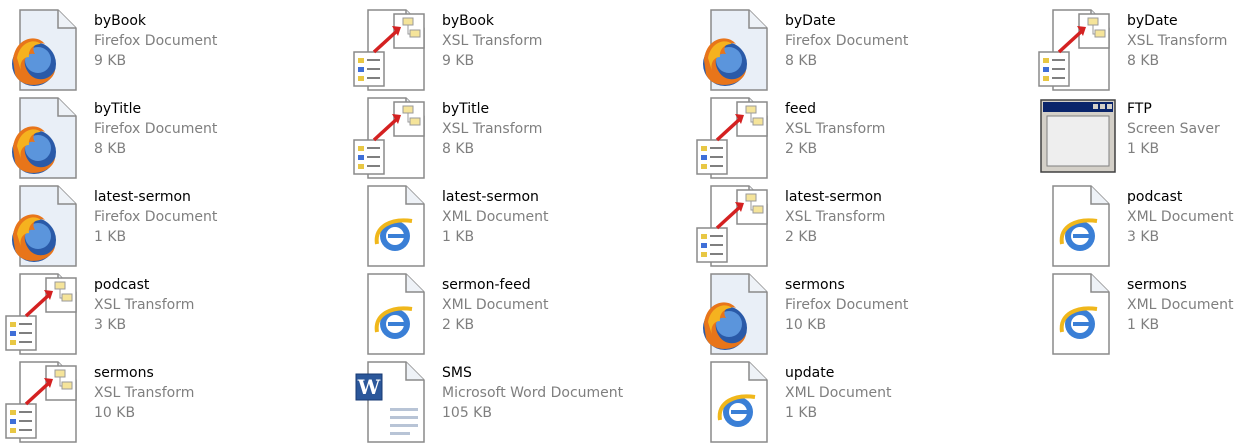 The width and height of the screenshot is (1241, 444). I want to click on file-item: latest-sermon XSL Transform 2 KB, so click(845, 225).